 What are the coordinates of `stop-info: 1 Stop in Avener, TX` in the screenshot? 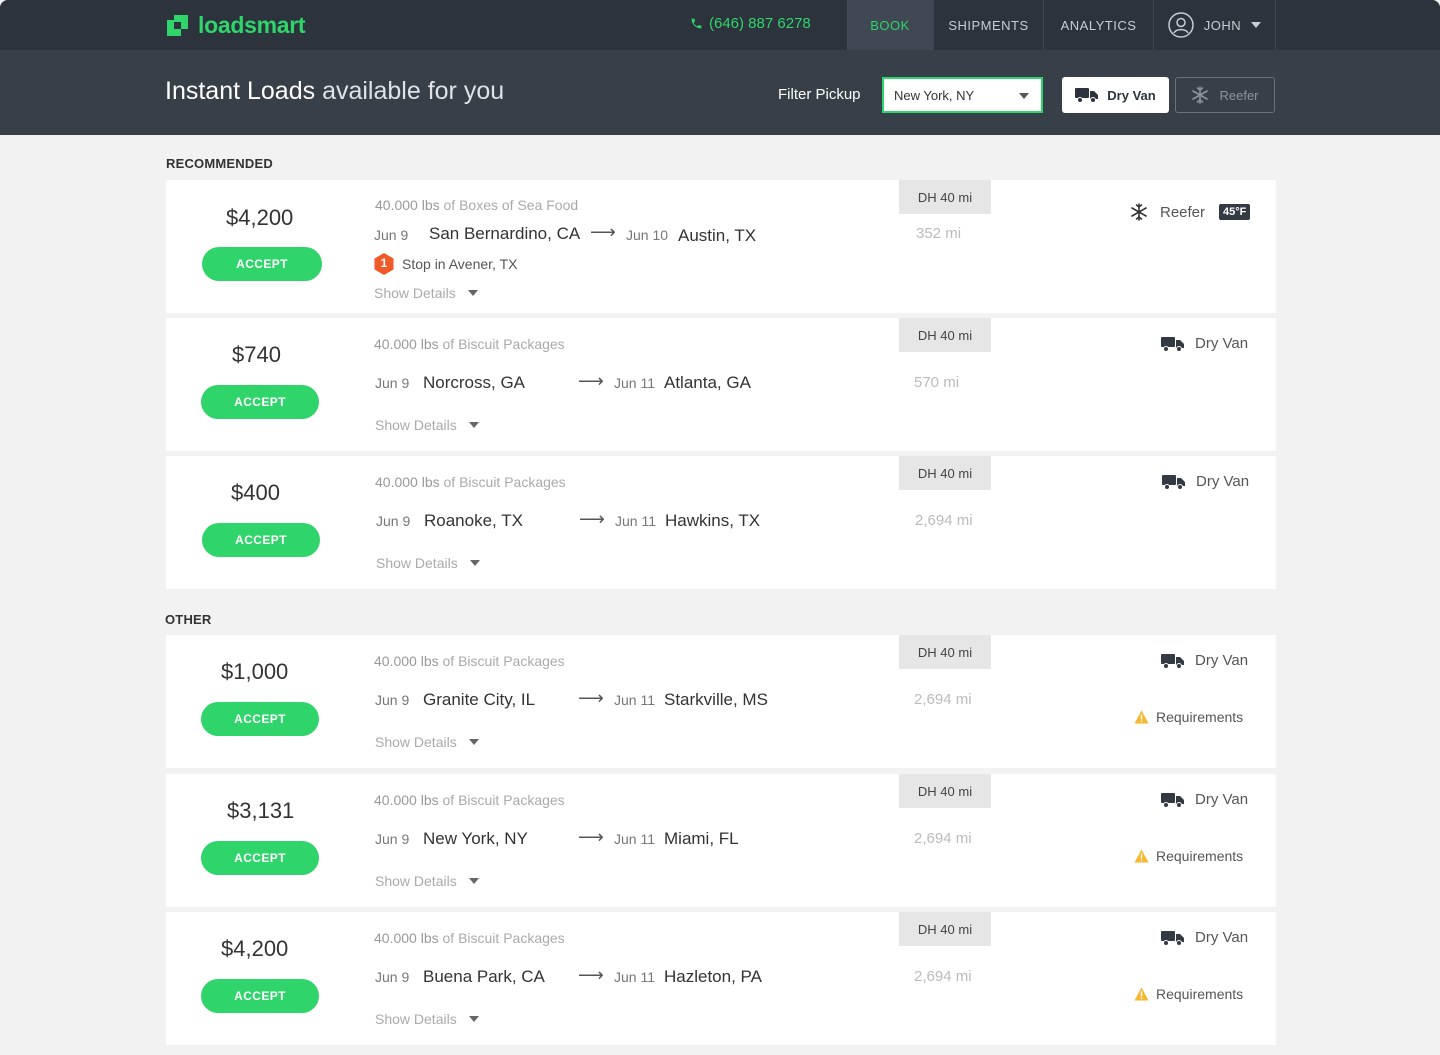 It's located at (445, 264).